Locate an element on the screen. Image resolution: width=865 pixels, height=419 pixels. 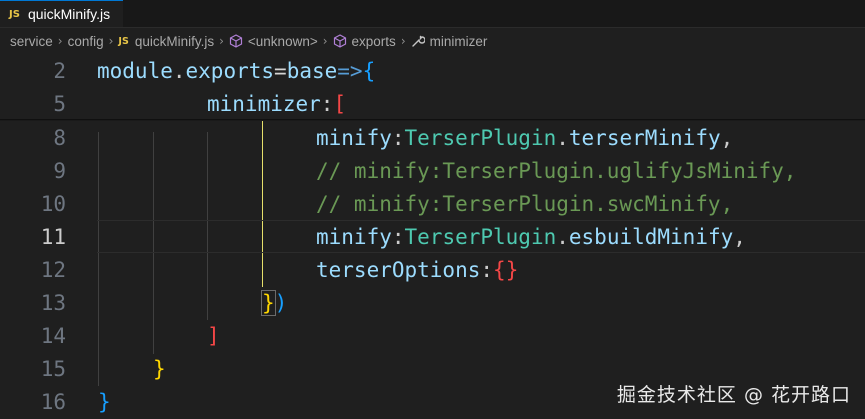
code-comment: // minify:TerserPlugin.swcMinify, is located at coordinates (525, 203).